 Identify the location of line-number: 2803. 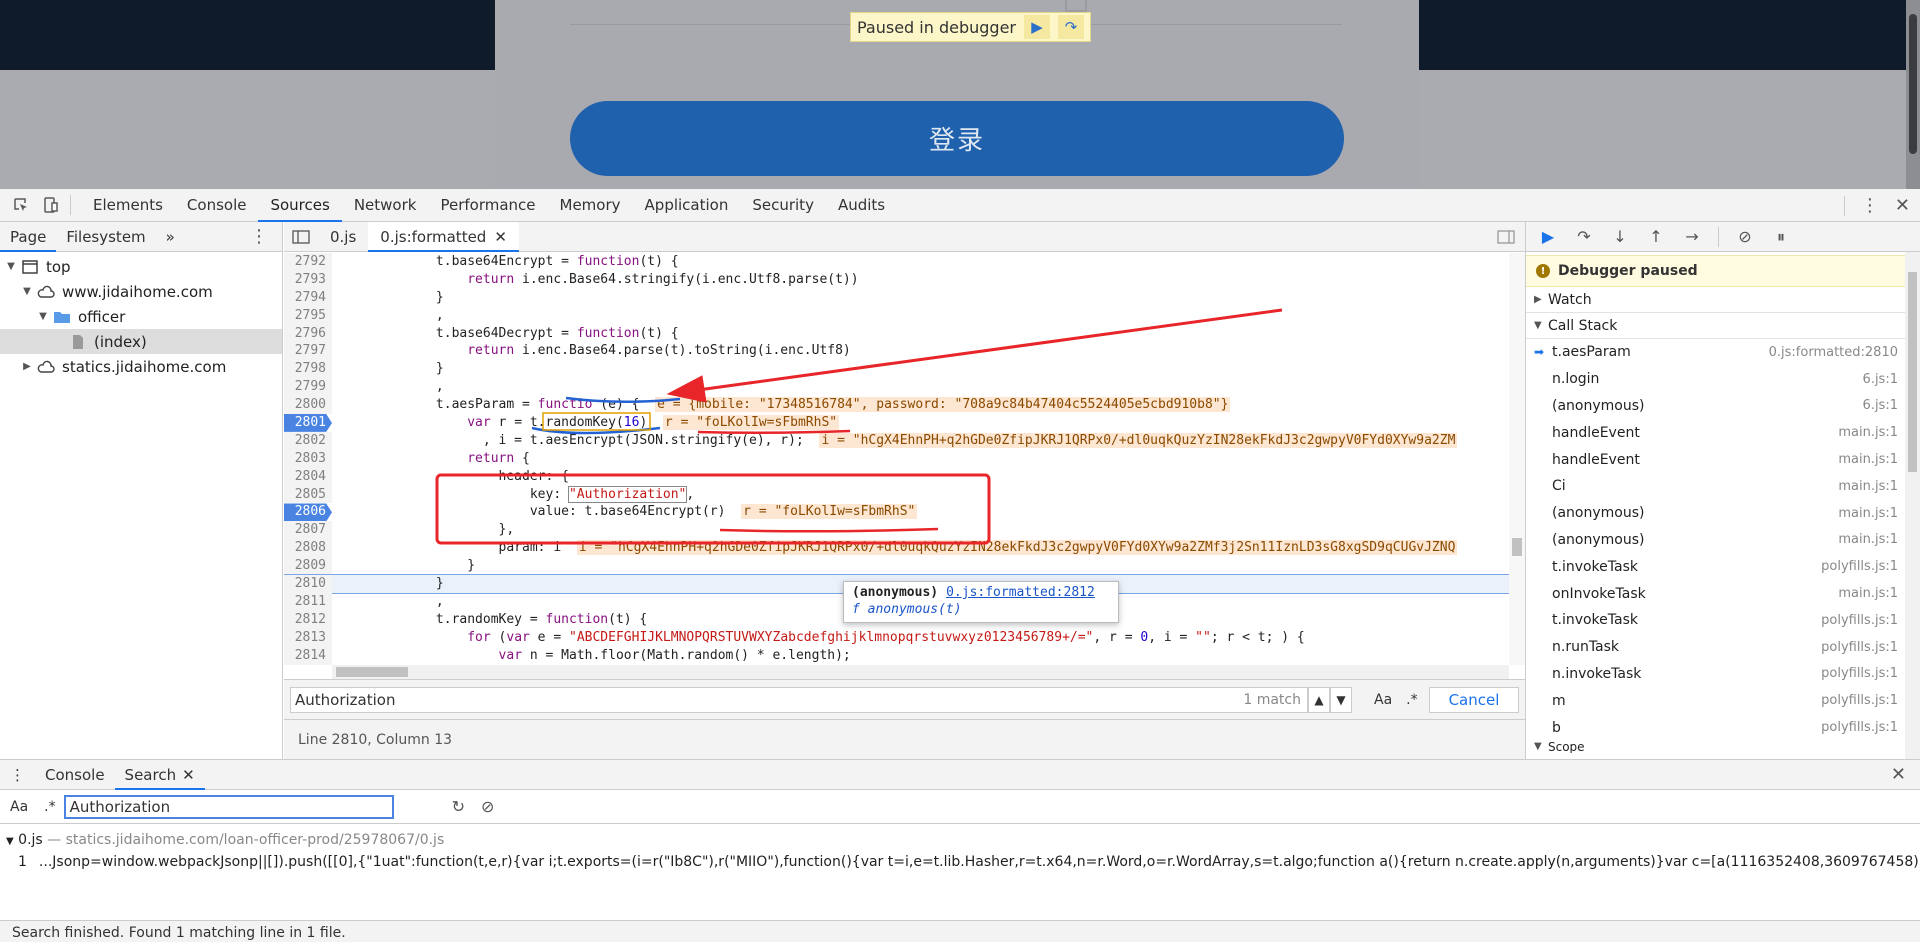
(308, 458).